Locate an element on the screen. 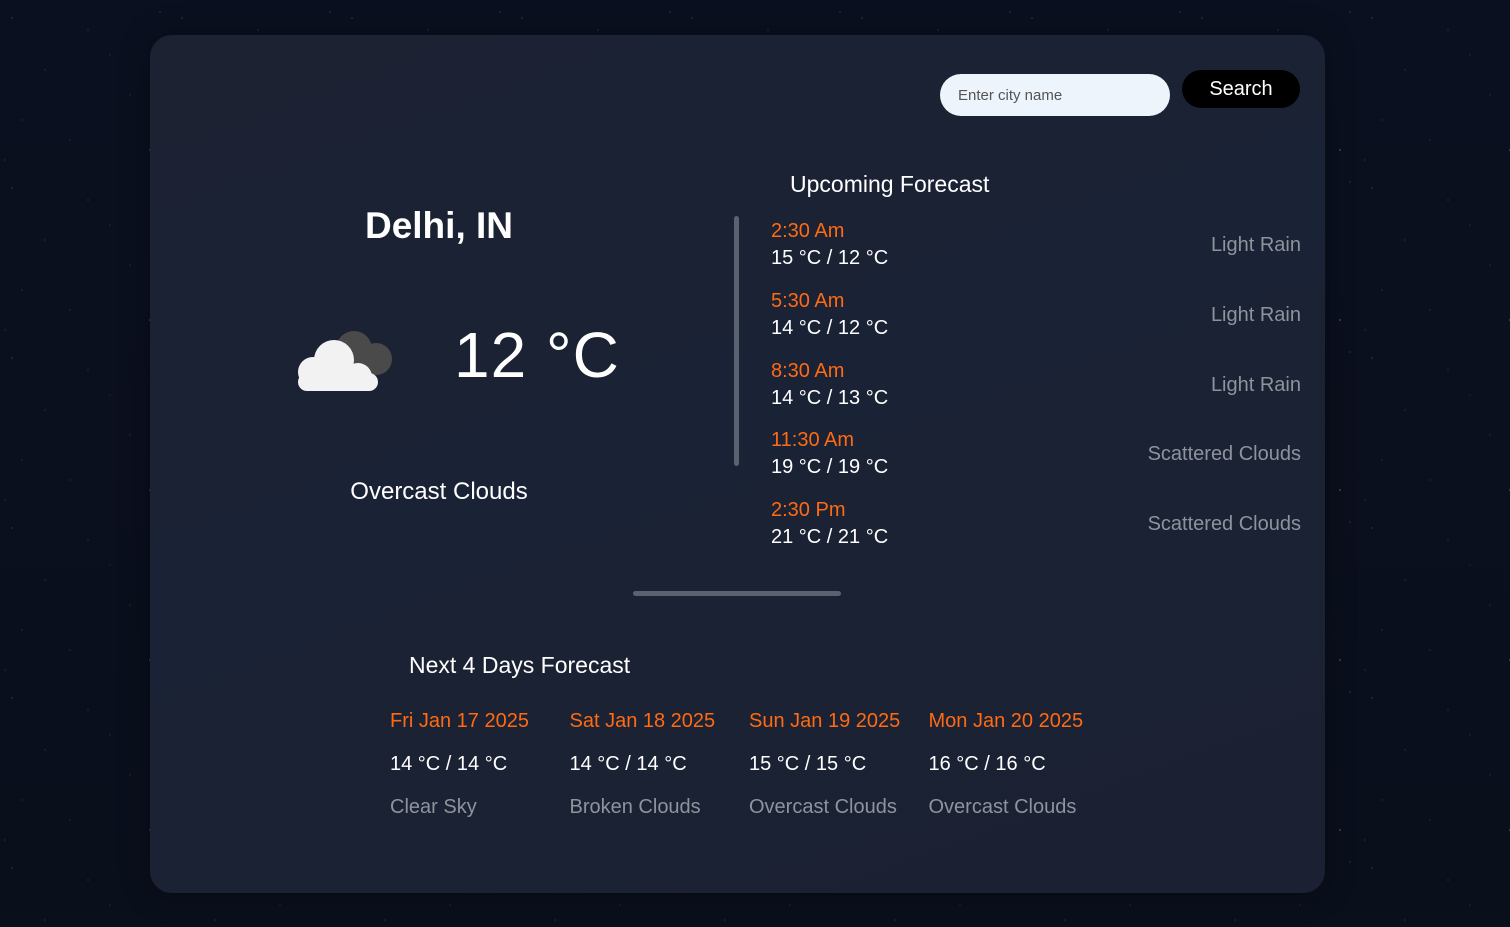 This screenshot has width=1510, height=927. days-forecast-title: Next 4 Days Forecast is located at coordinates (520, 665).